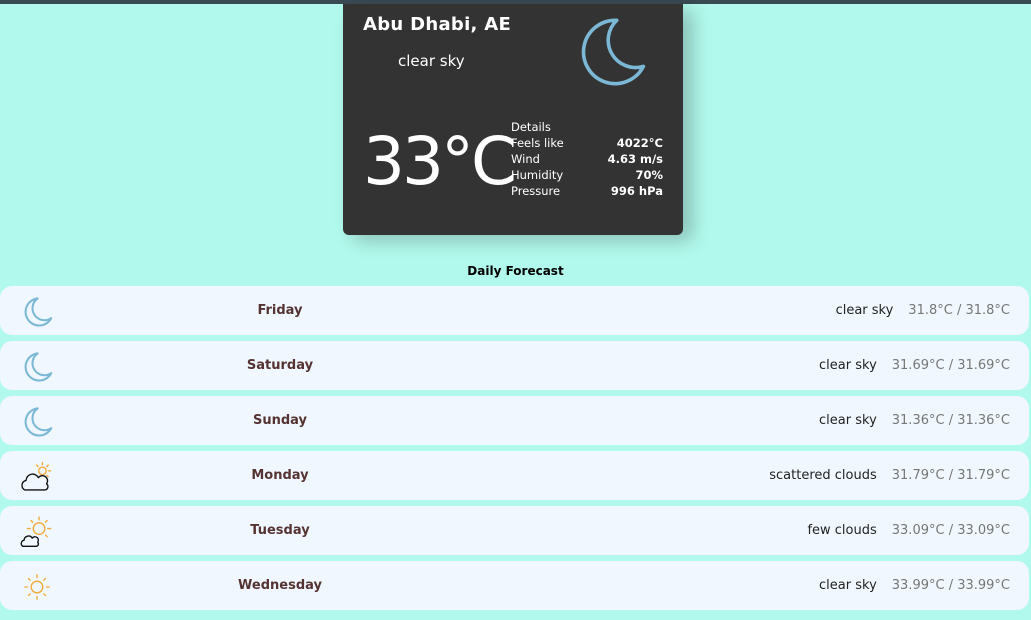 This screenshot has height=620, width=1031. What do you see at coordinates (537, 175) in the screenshot?
I see `detail-label: Humidity` at bounding box center [537, 175].